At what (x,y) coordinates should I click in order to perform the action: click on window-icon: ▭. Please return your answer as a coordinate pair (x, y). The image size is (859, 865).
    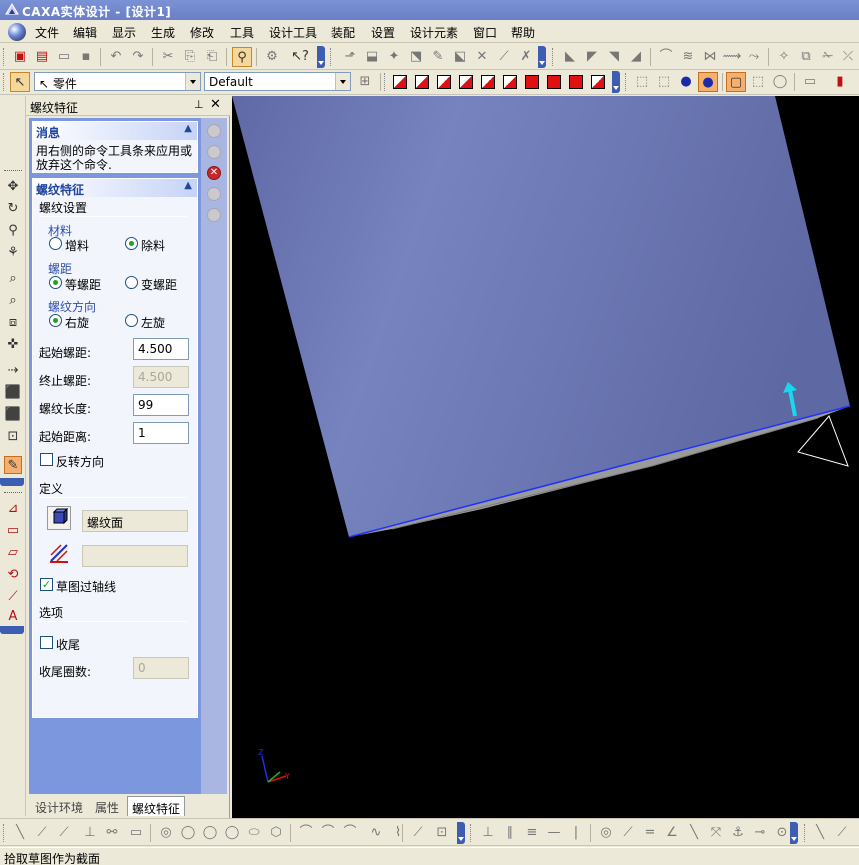
    Looking at the image, I should click on (810, 82).